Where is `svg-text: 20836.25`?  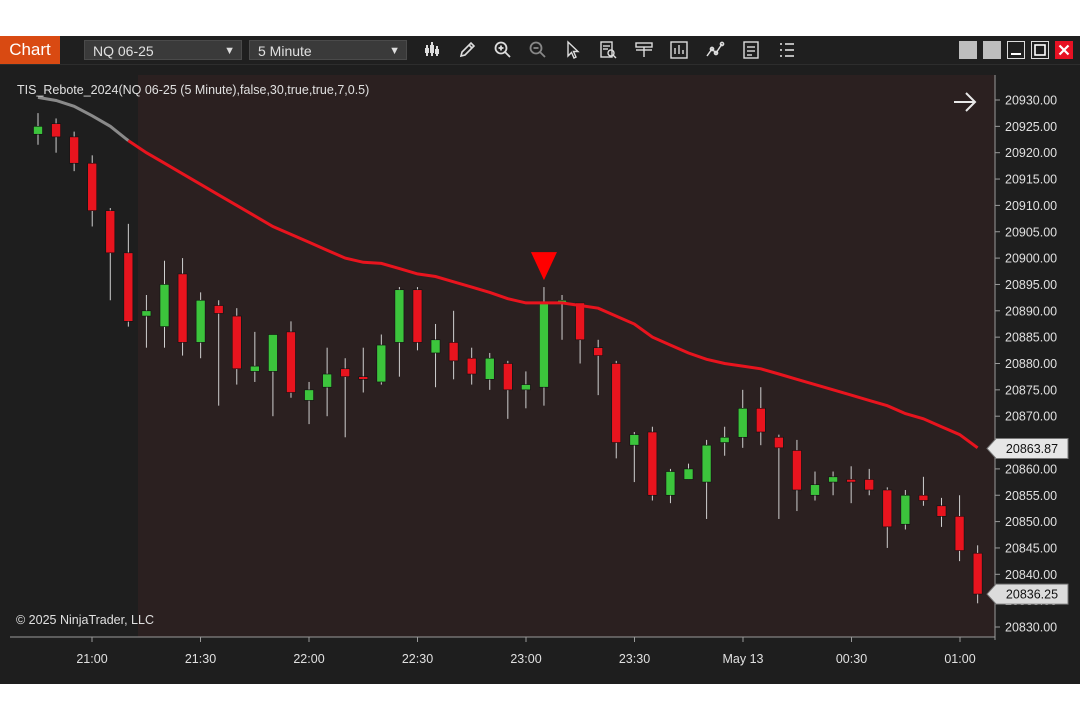
svg-text: 20836.25 is located at coordinates (1032, 595).